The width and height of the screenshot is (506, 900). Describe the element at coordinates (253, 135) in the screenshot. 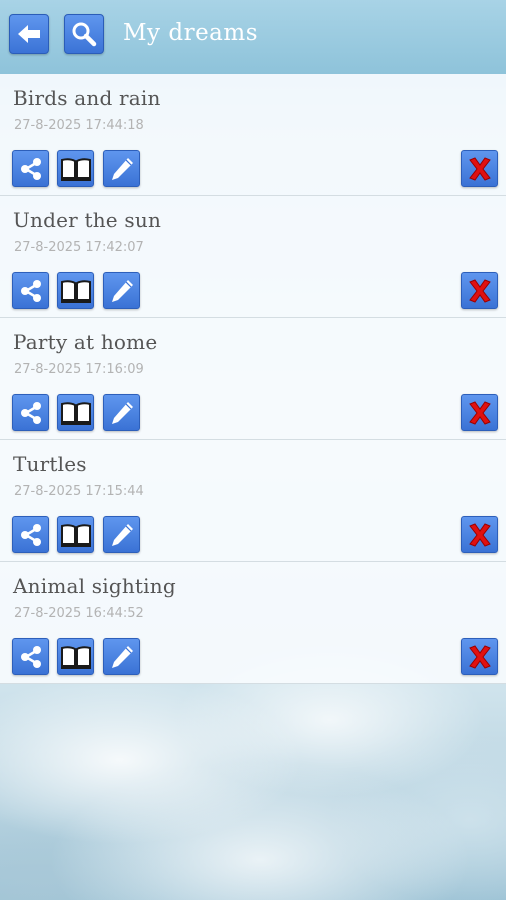

I see `dream-item: Birds and rain 27-8-2025 17:44:18` at that location.